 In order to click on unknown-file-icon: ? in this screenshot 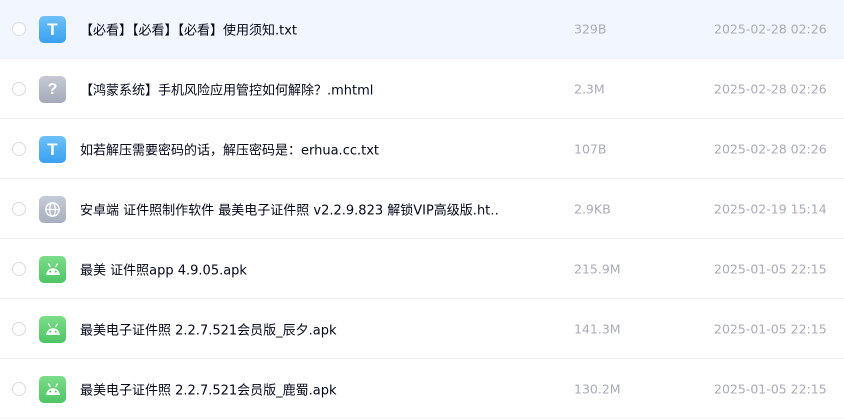, I will do `click(52, 89)`.